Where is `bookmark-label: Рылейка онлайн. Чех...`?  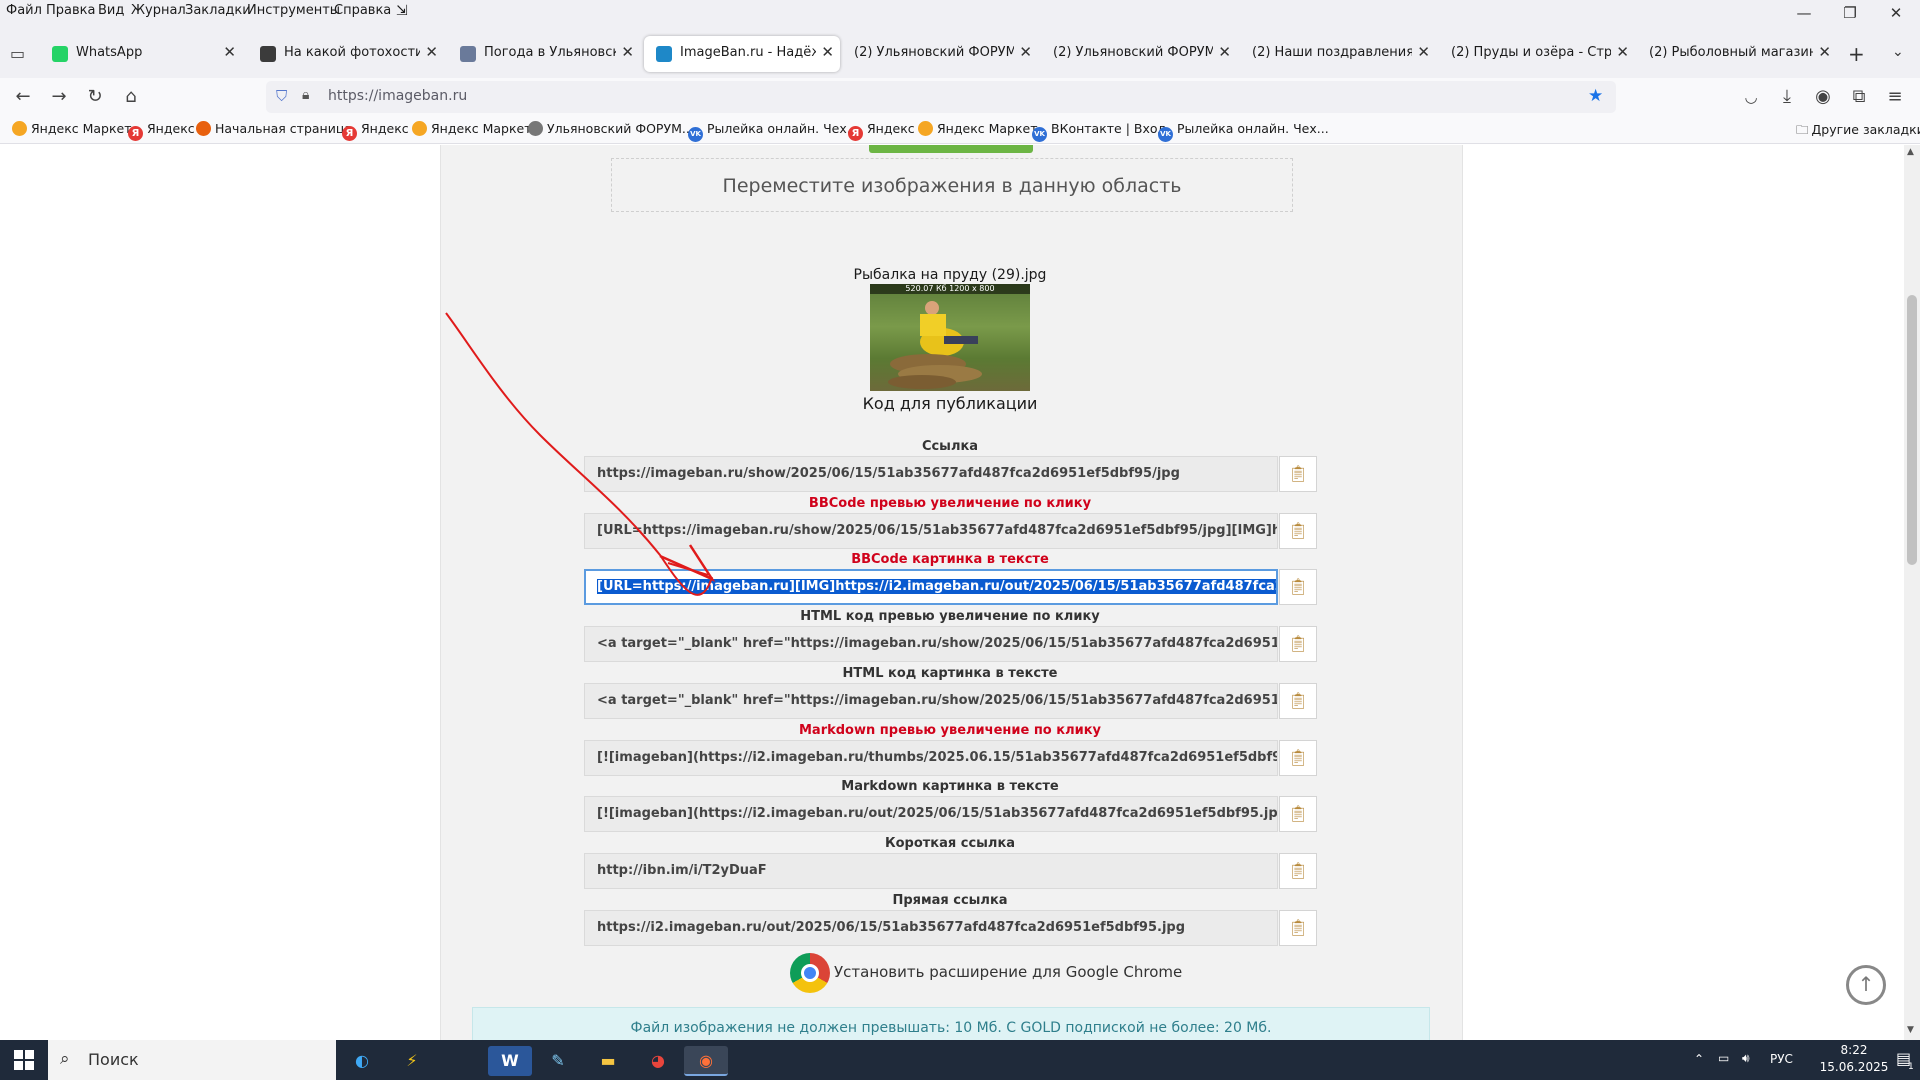 bookmark-label: Рылейка онлайн. Чех... is located at coordinates (783, 128).